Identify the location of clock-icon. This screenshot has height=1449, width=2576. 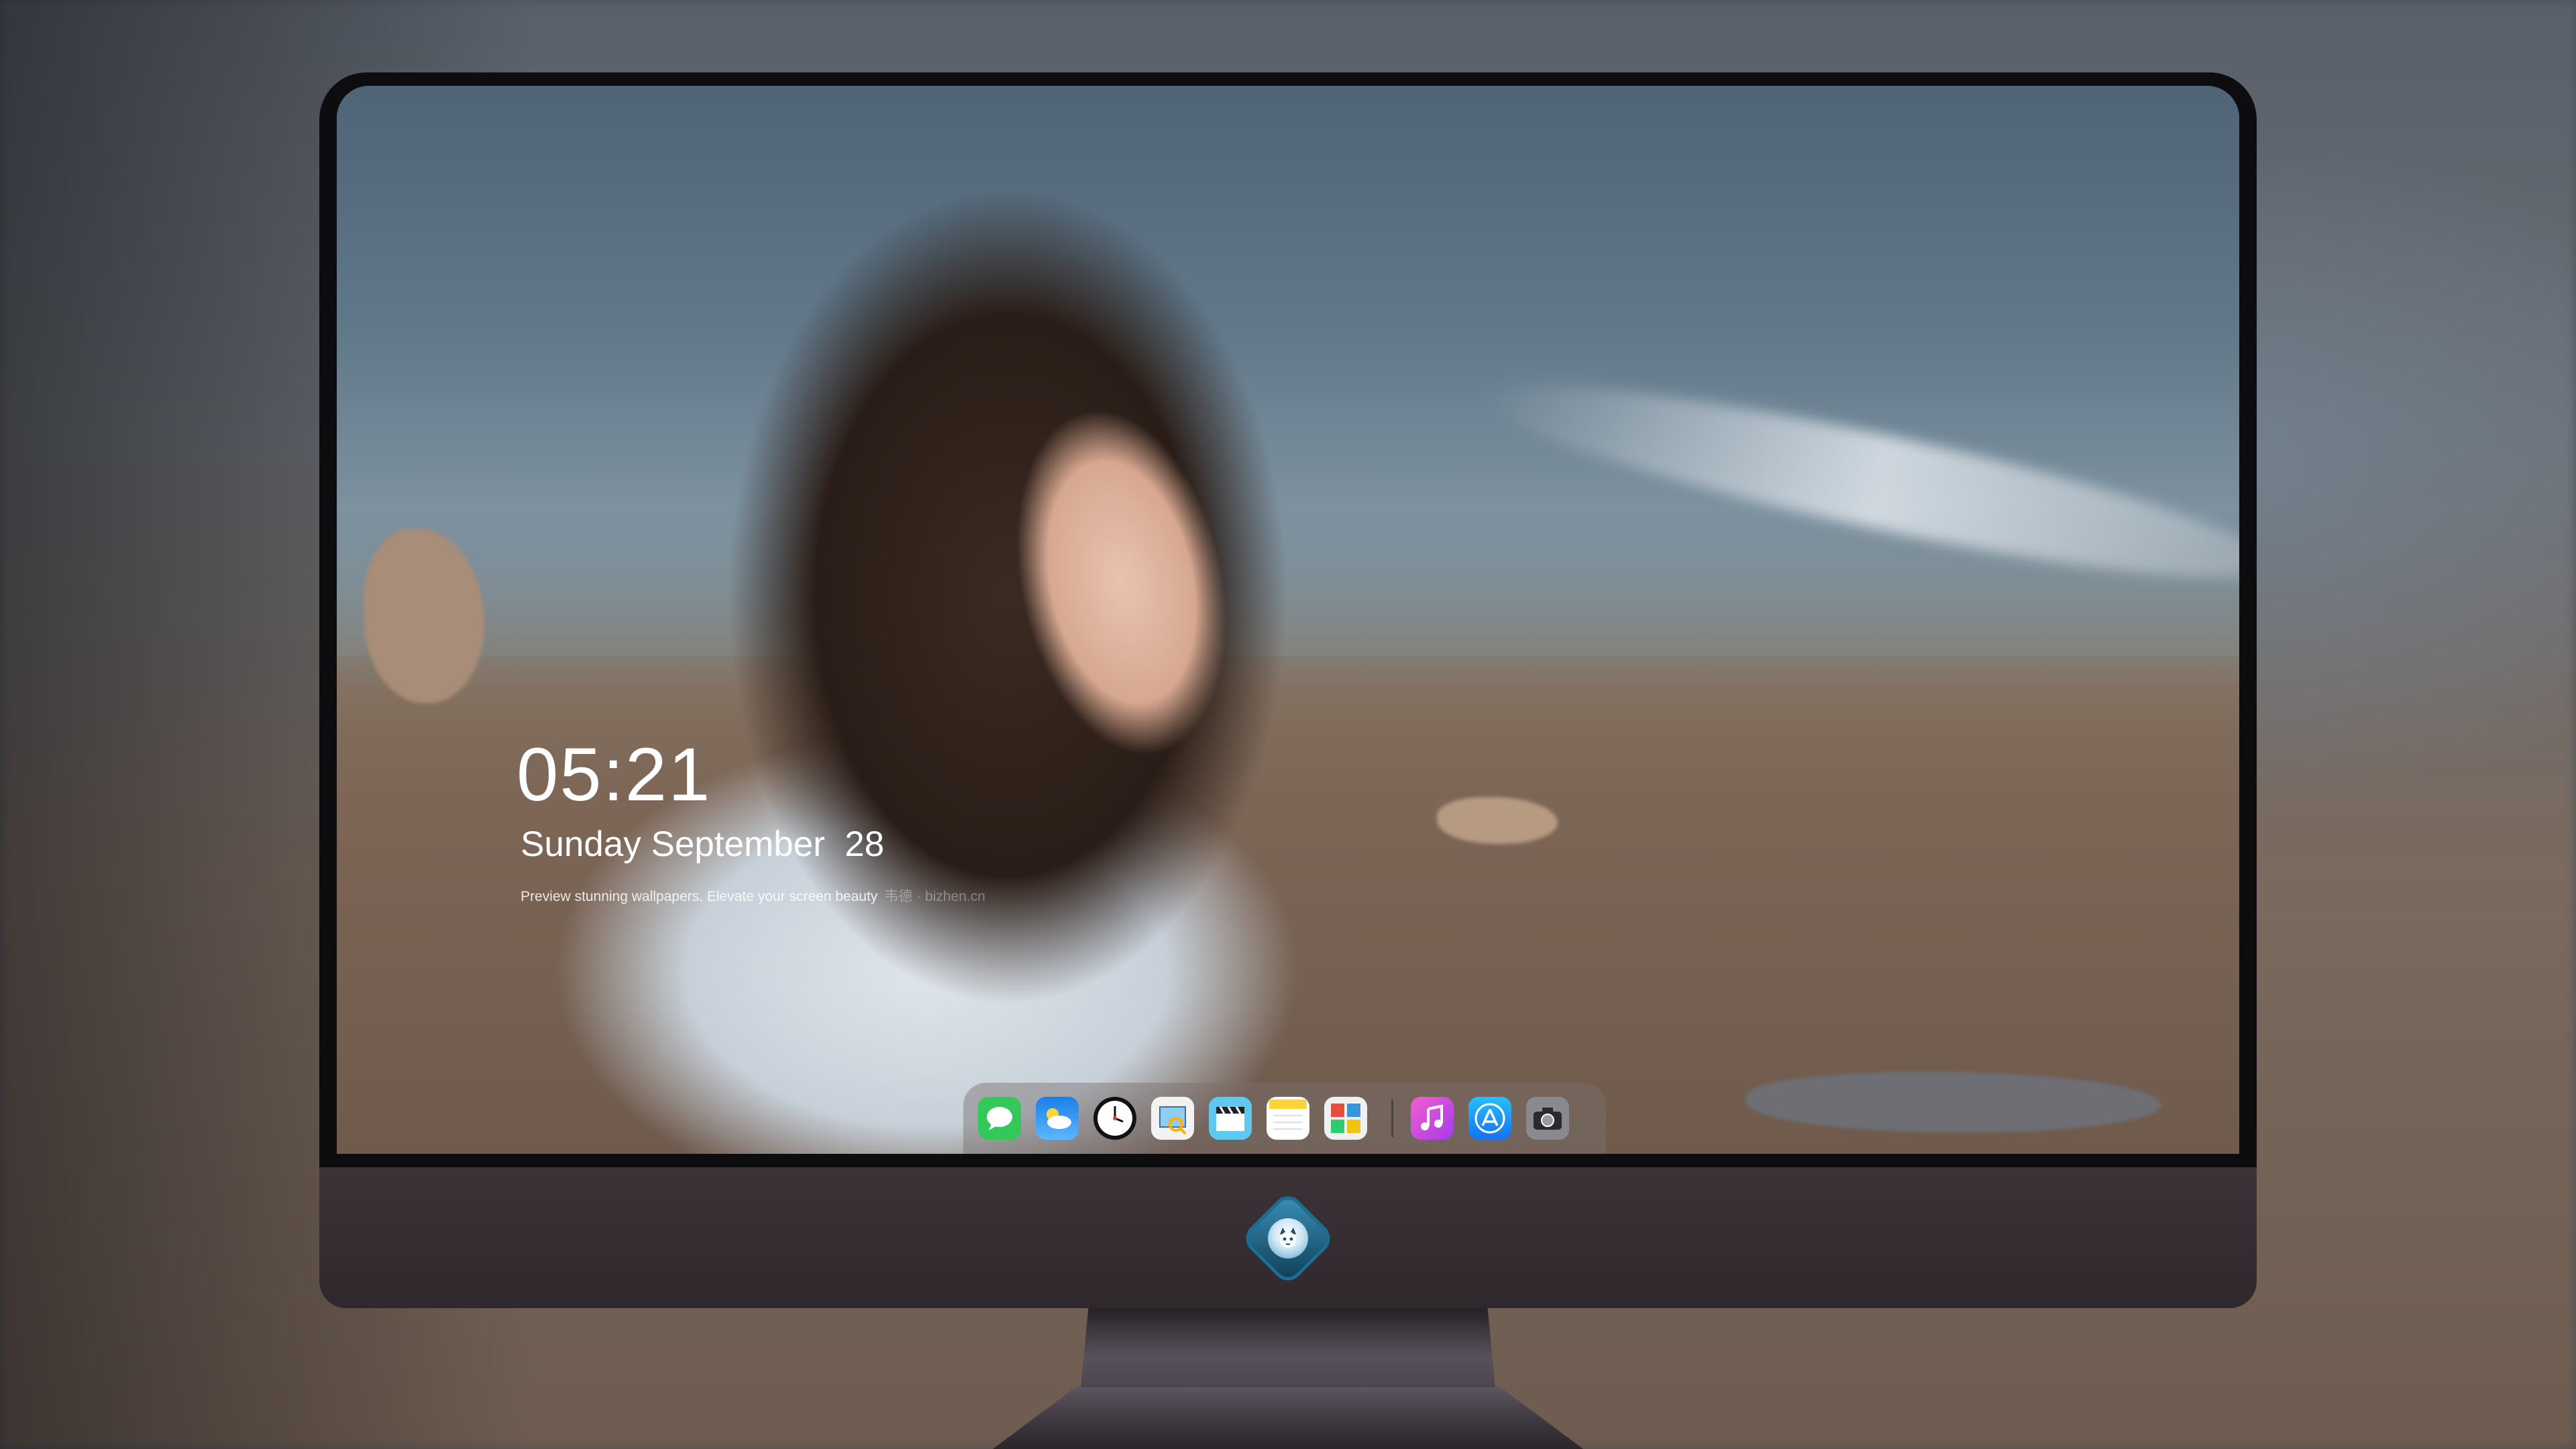
(1114, 1118).